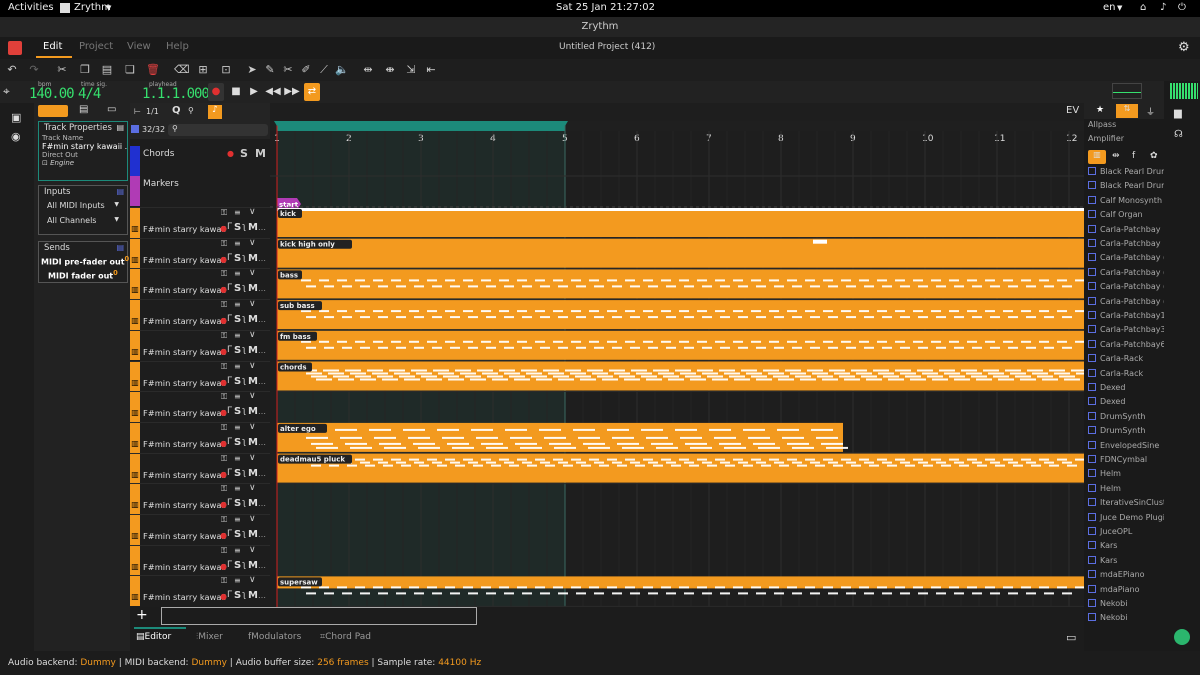 Image resolution: width=1200 pixels, height=675 pixels. Describe the element at coordinates (1102, 124) in the screenshot. I see `plugin-category: Allpass` at that location.